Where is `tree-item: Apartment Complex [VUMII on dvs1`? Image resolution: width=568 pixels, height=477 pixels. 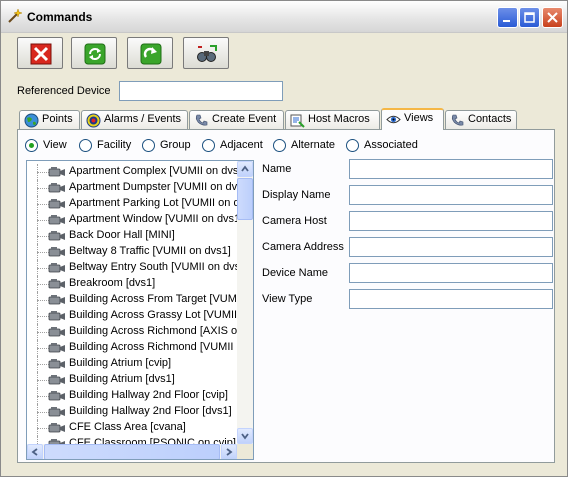
tree-item: Apartment Complex [VUMII on dvs1 is located at coordinates (132, 172).